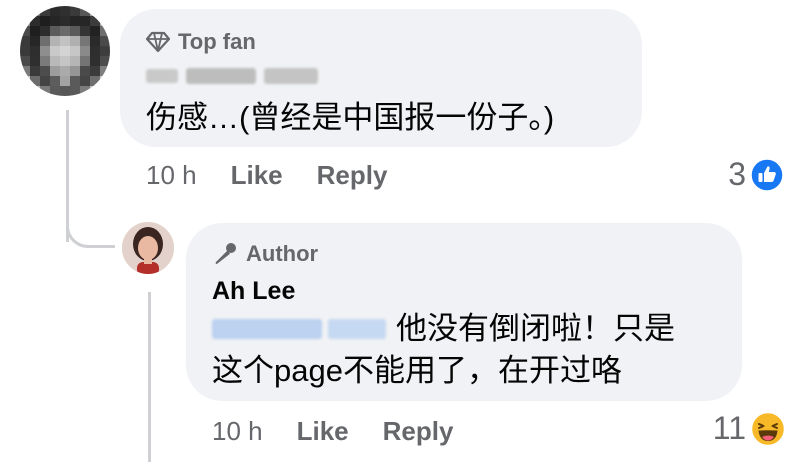 The image size is (800, 462). I want to click on reply-author-name: Ah Lee, so click(477, 291).